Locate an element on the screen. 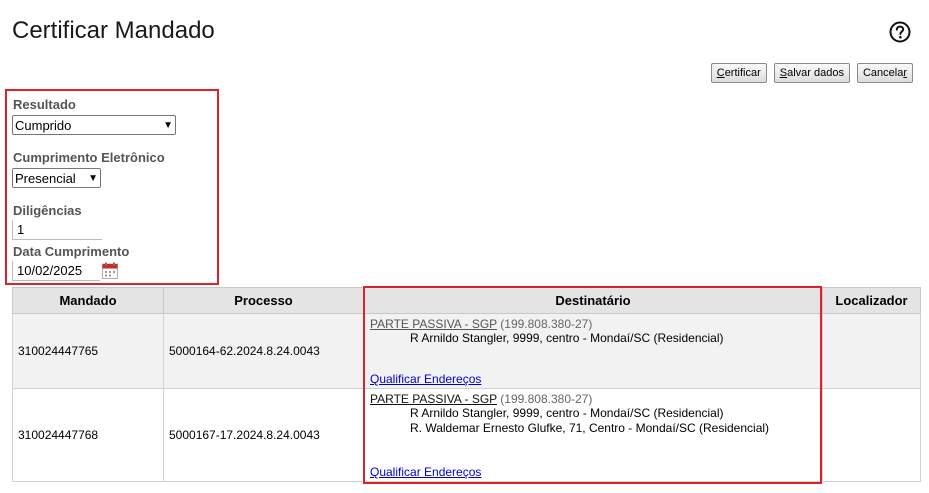 The width and height of the screenshot is (929, 493). help-circle-icon is located at coordinates (900, 32).